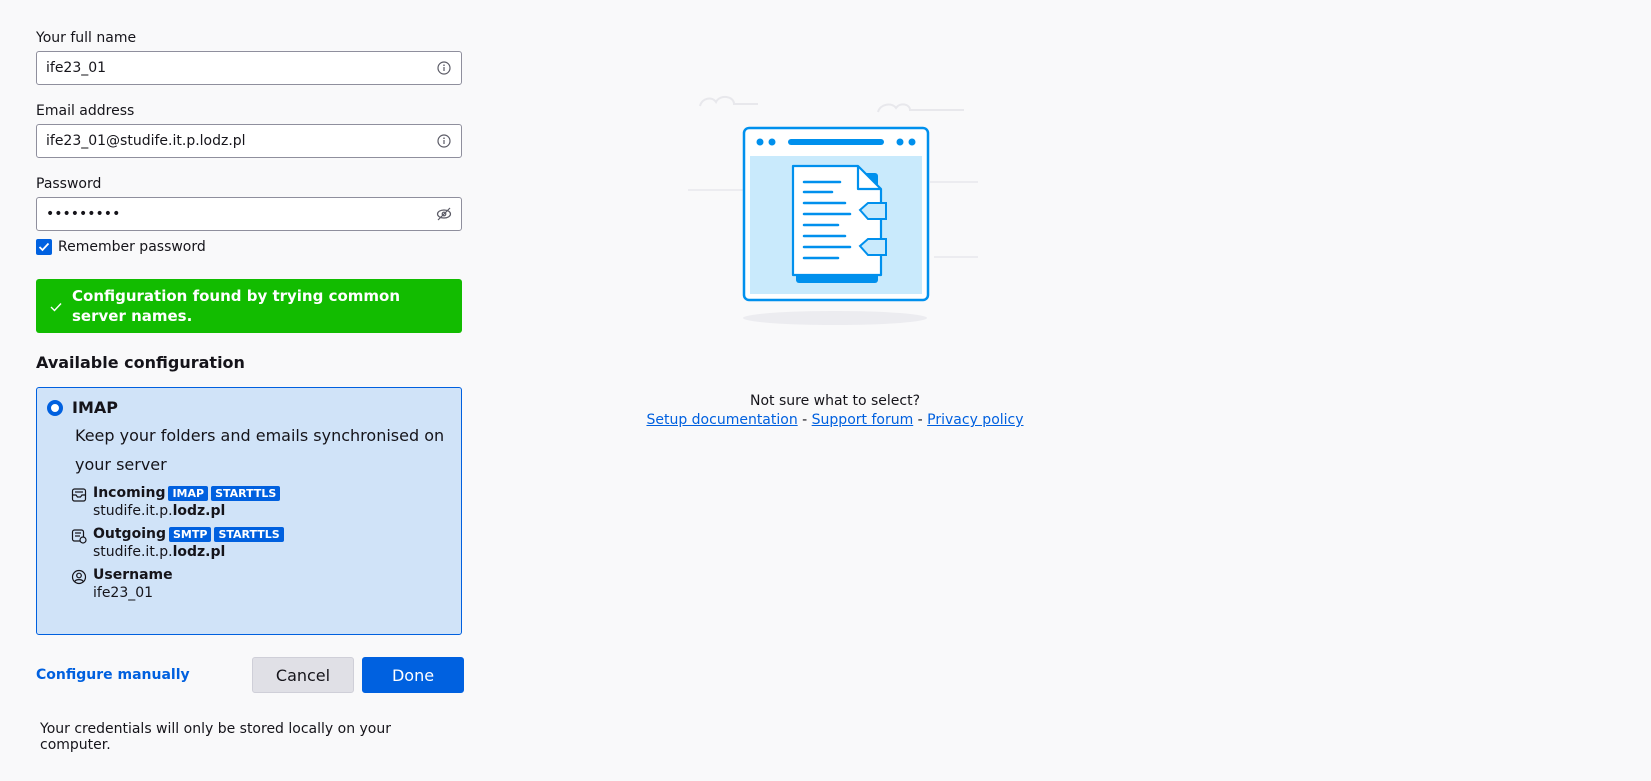  Describe the element at coordinates (79, 495) in the screenshot. I see `inbox-icon` at that location.